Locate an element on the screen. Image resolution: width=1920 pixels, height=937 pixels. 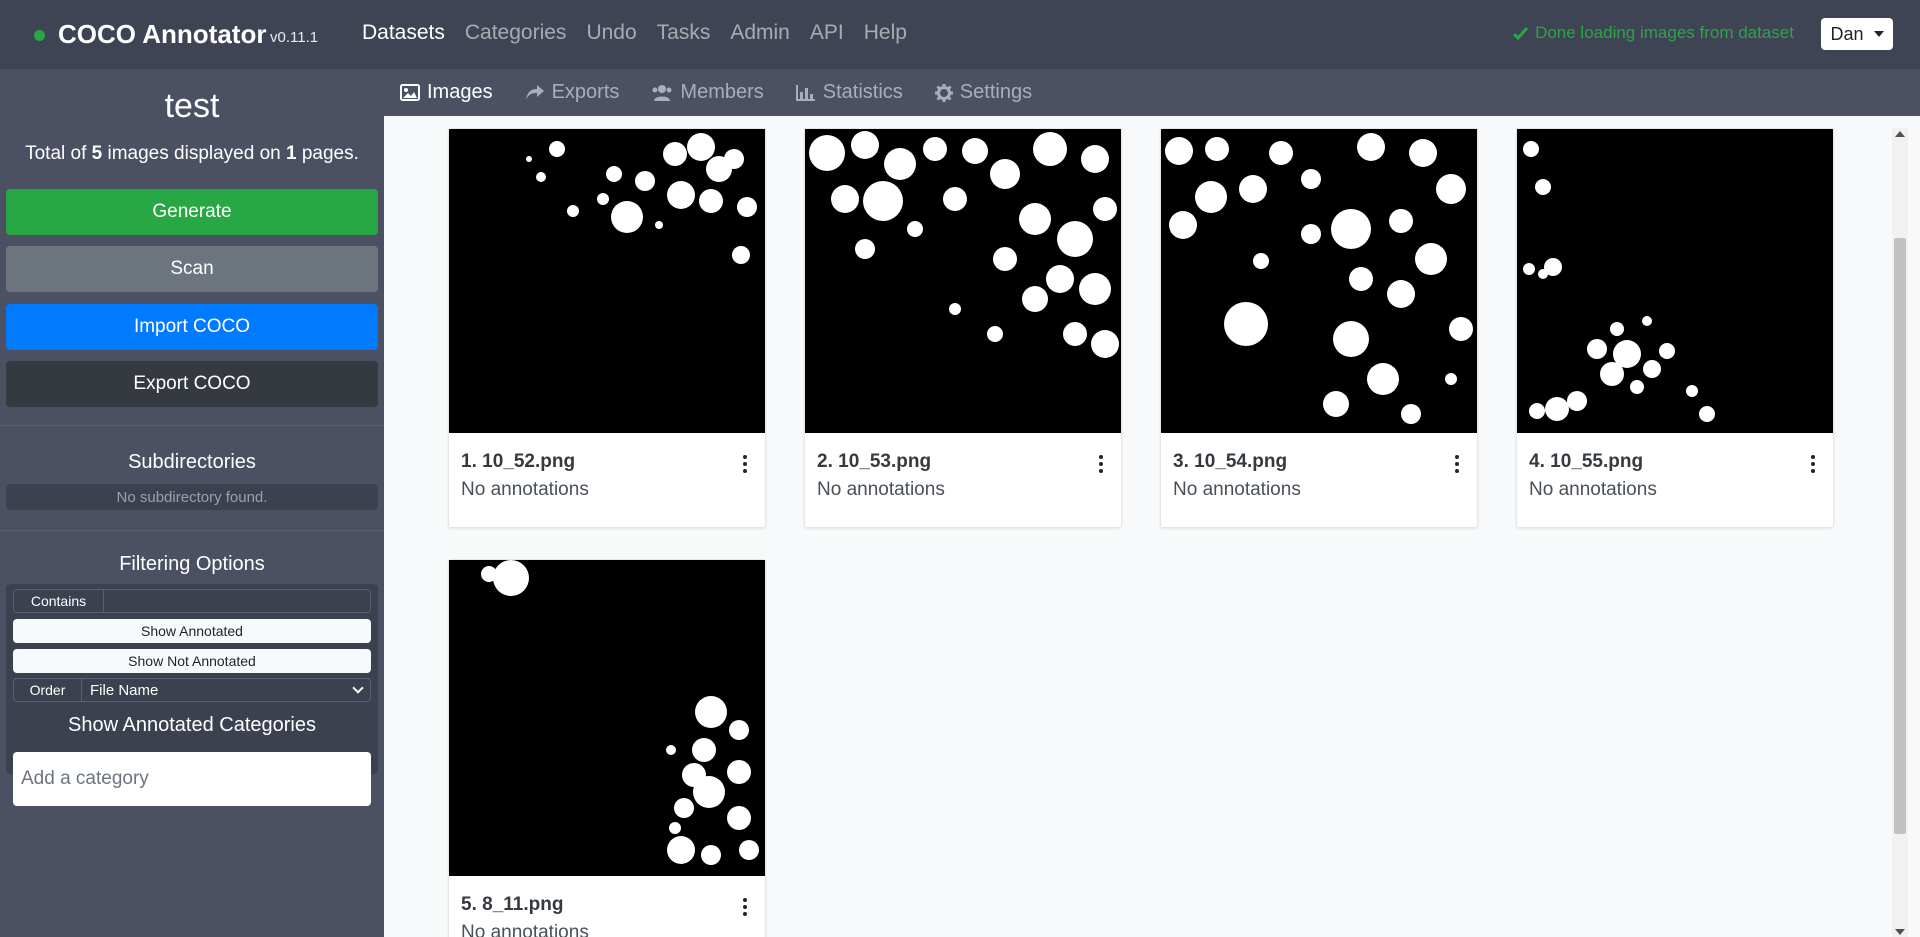
scroll-up-arrow-icon is located at coordinates (1900, 134).